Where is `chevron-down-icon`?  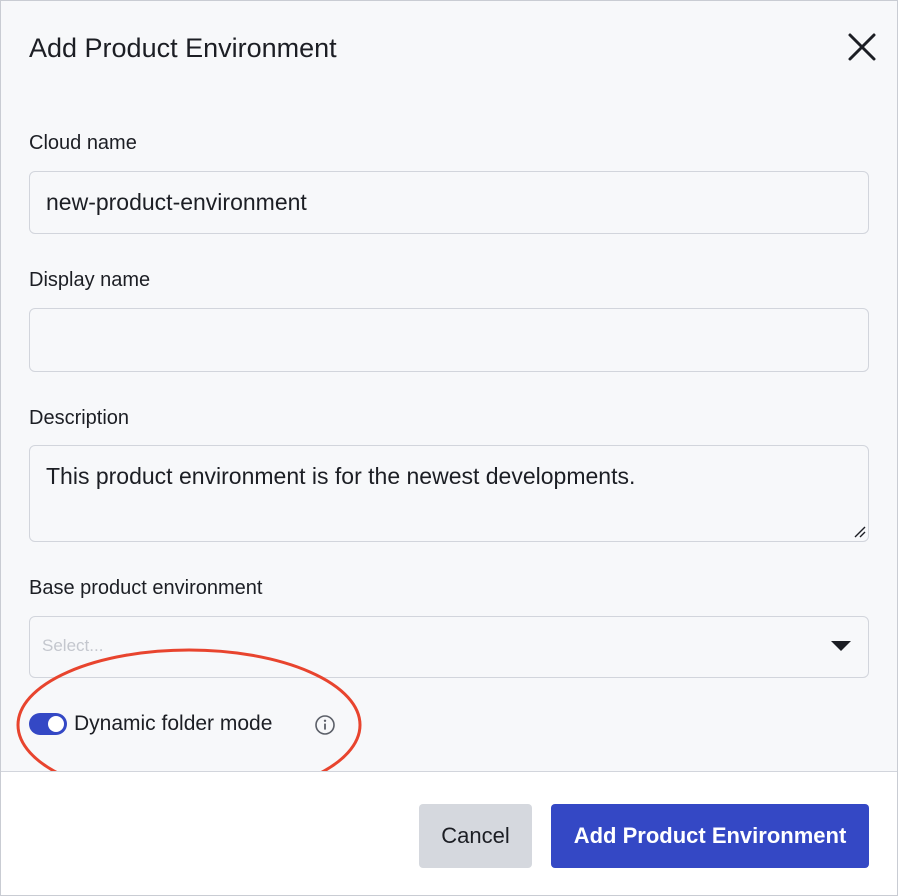 chevron-down-icon is located at coordinates (841, 646).